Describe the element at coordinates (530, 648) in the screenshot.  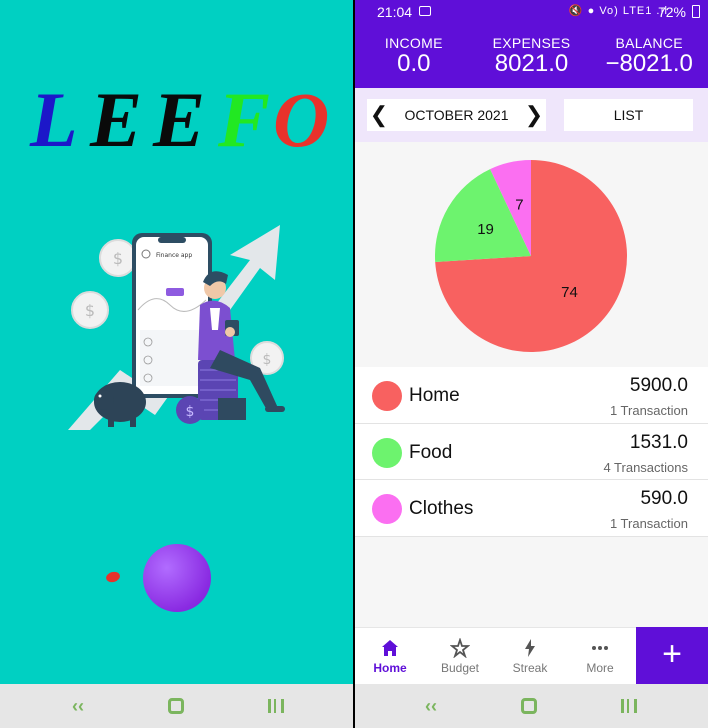
I see `bolt-icon` at that location.